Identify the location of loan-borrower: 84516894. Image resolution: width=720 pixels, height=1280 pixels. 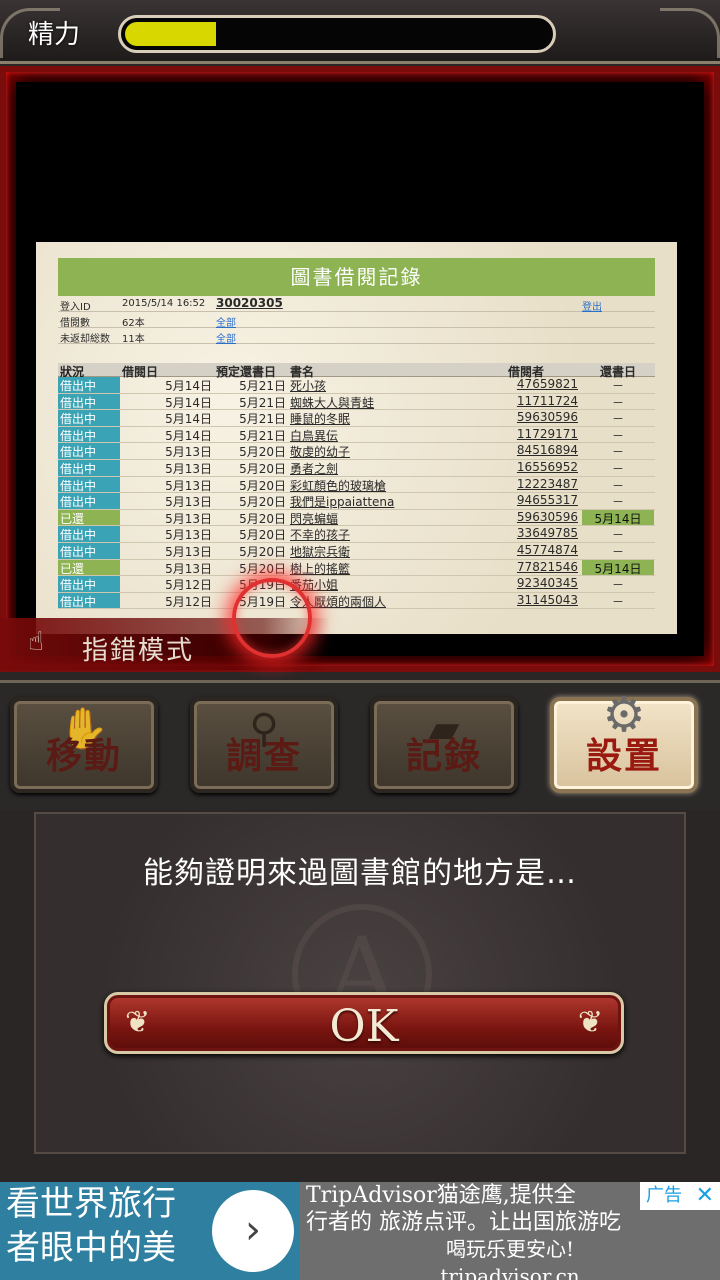
(547, 450).